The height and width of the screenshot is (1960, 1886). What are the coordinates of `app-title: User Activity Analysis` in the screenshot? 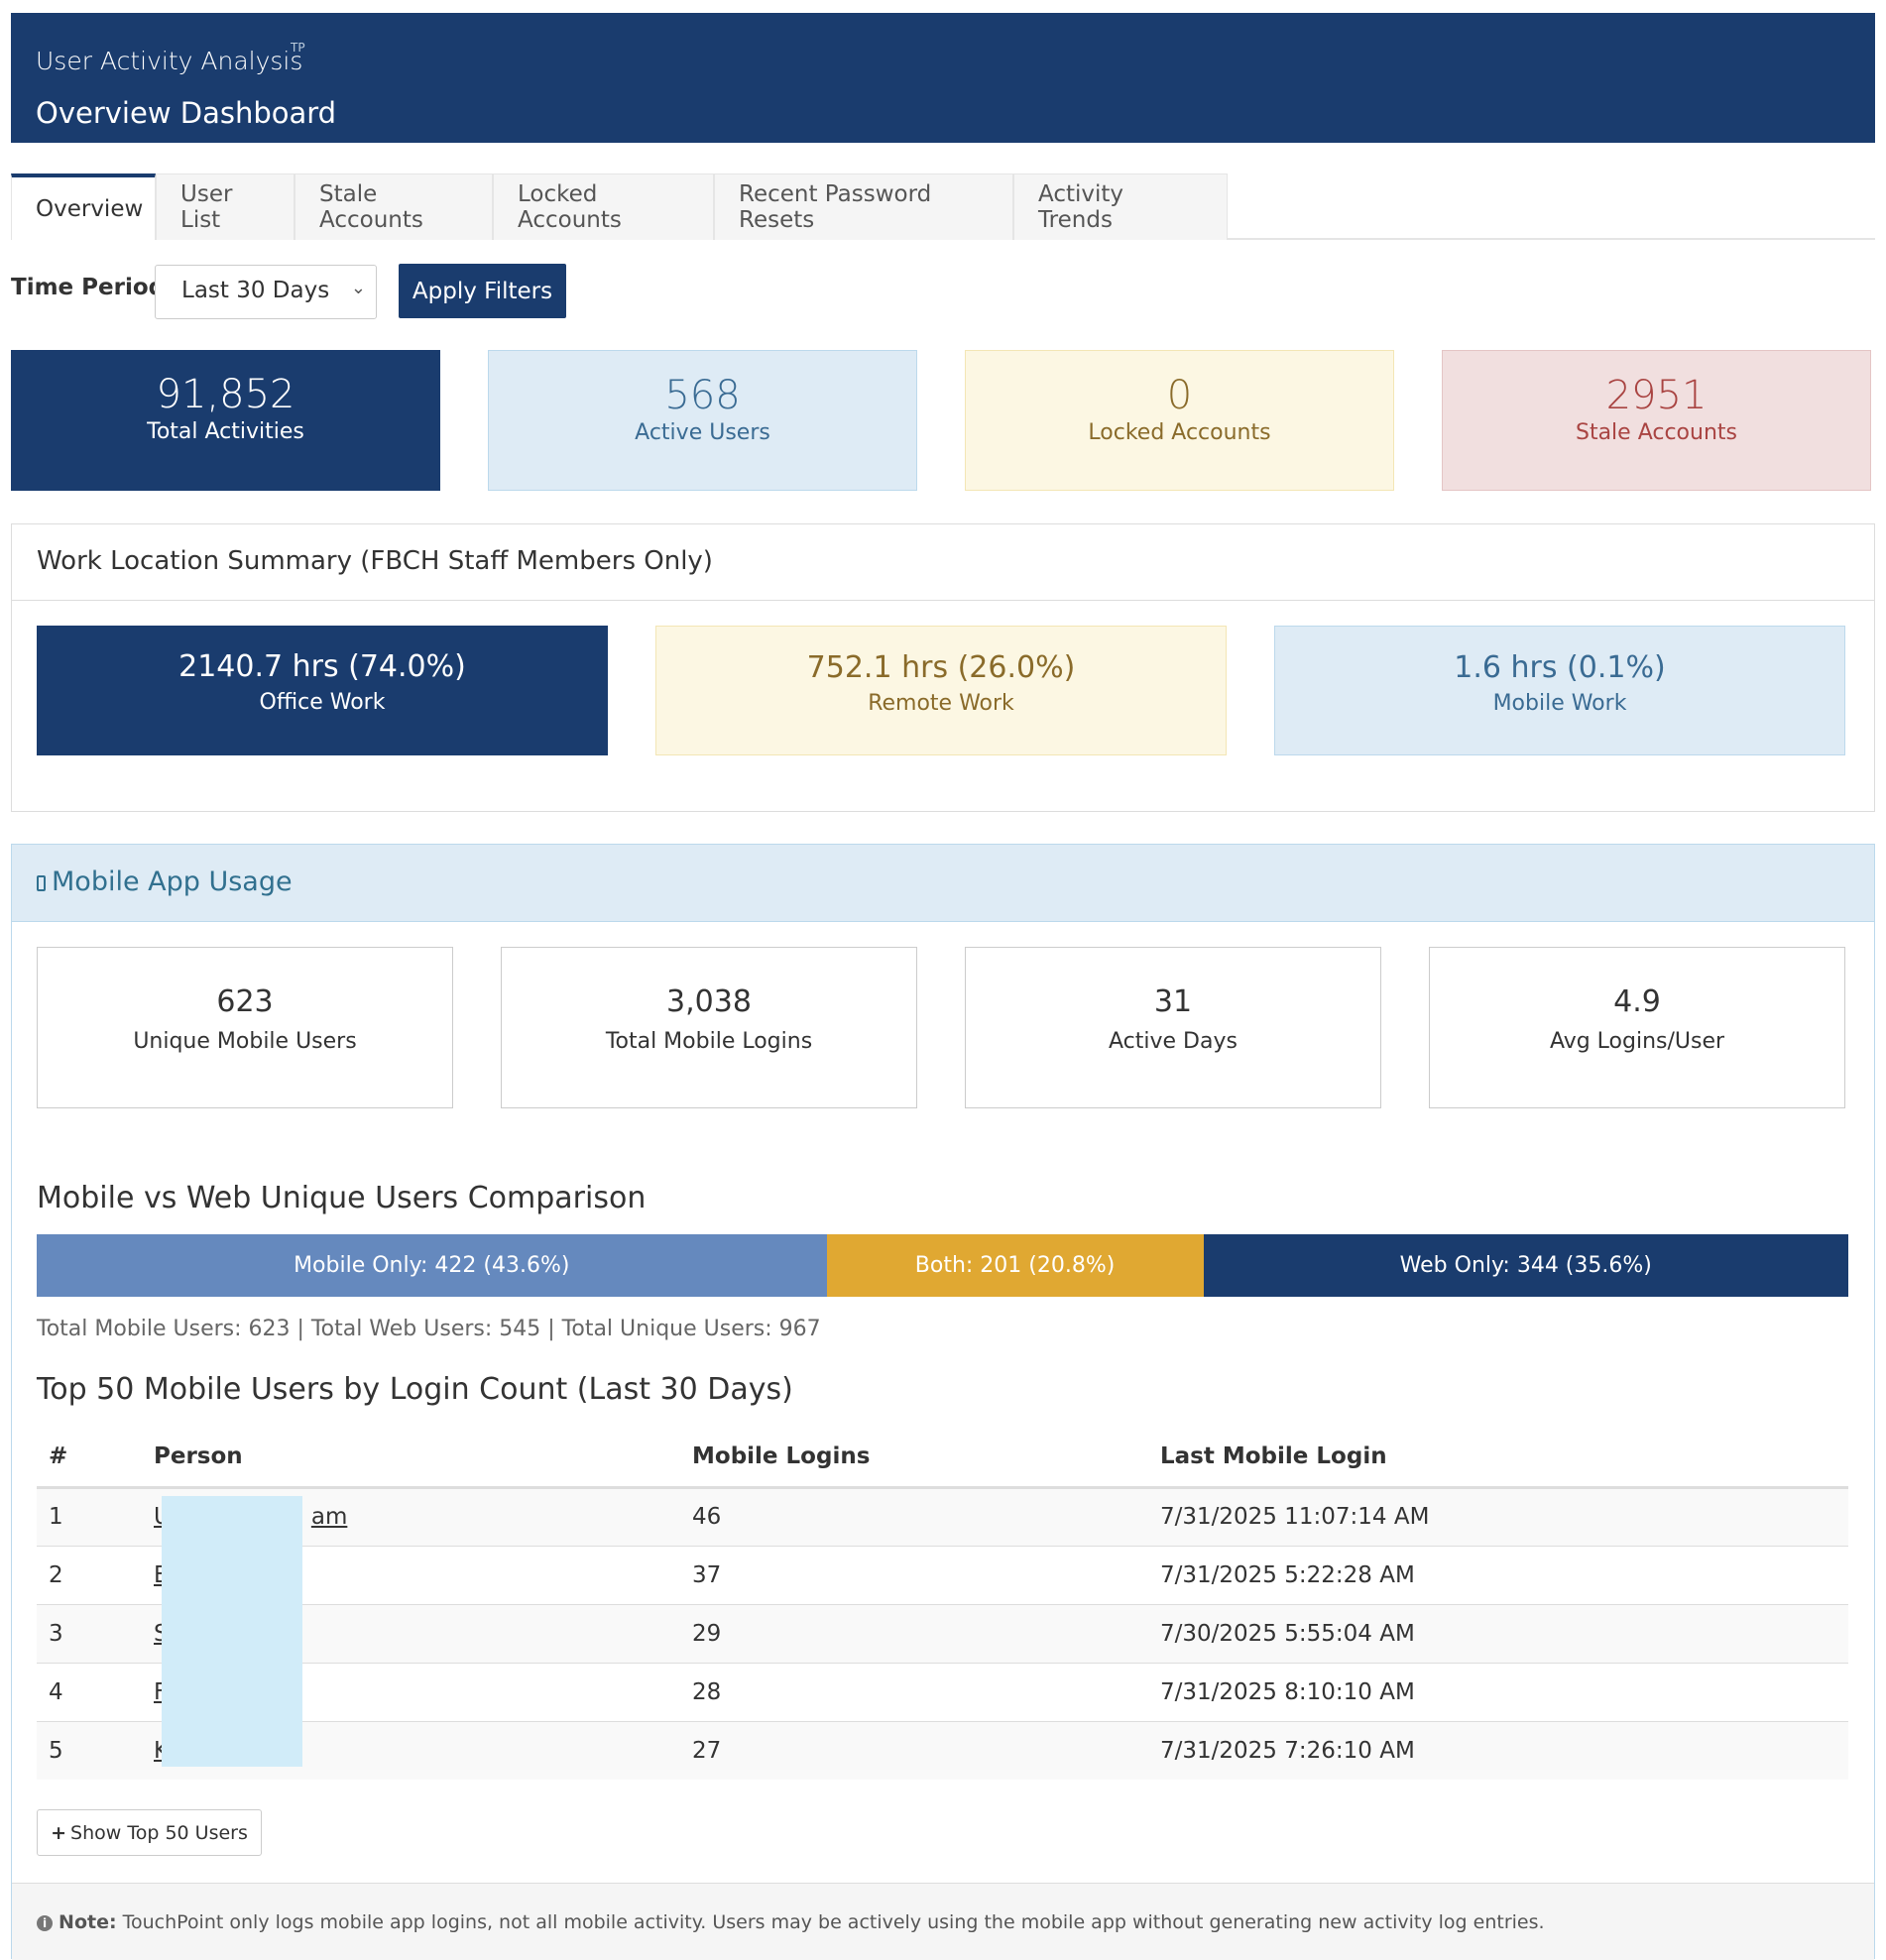 It's located at (170, 61).